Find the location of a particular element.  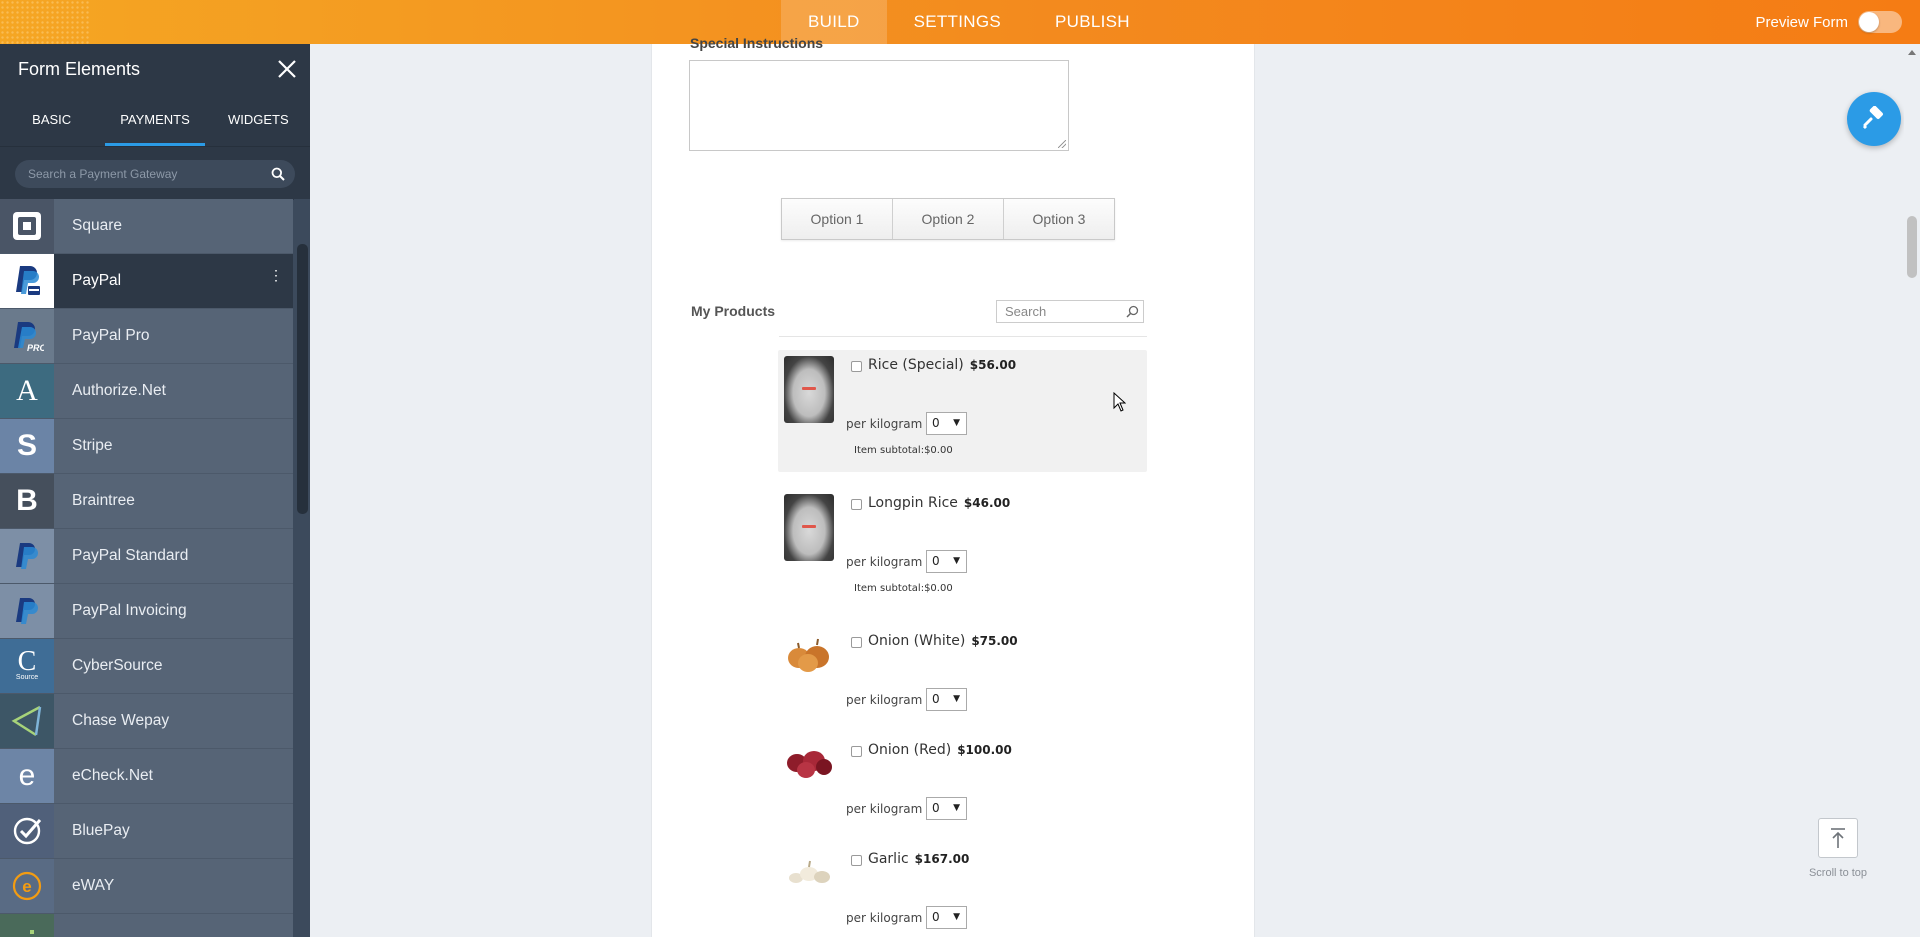

gateway-cybersource: C Source CyberSource is located at coordinates (146, 666).